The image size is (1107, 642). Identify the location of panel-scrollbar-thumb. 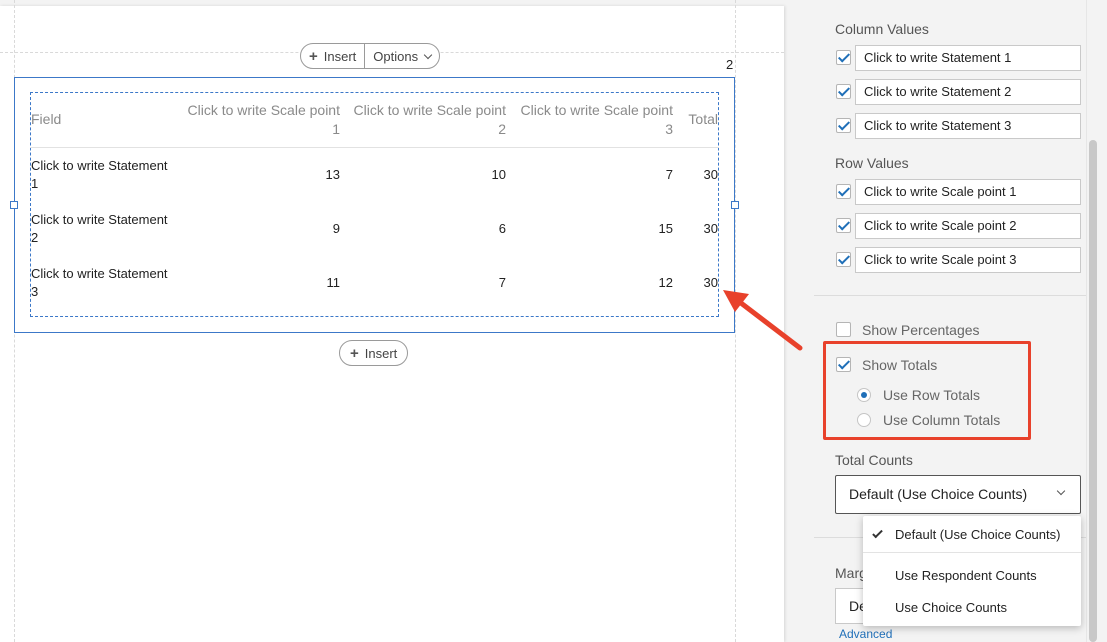
(1093, 391).